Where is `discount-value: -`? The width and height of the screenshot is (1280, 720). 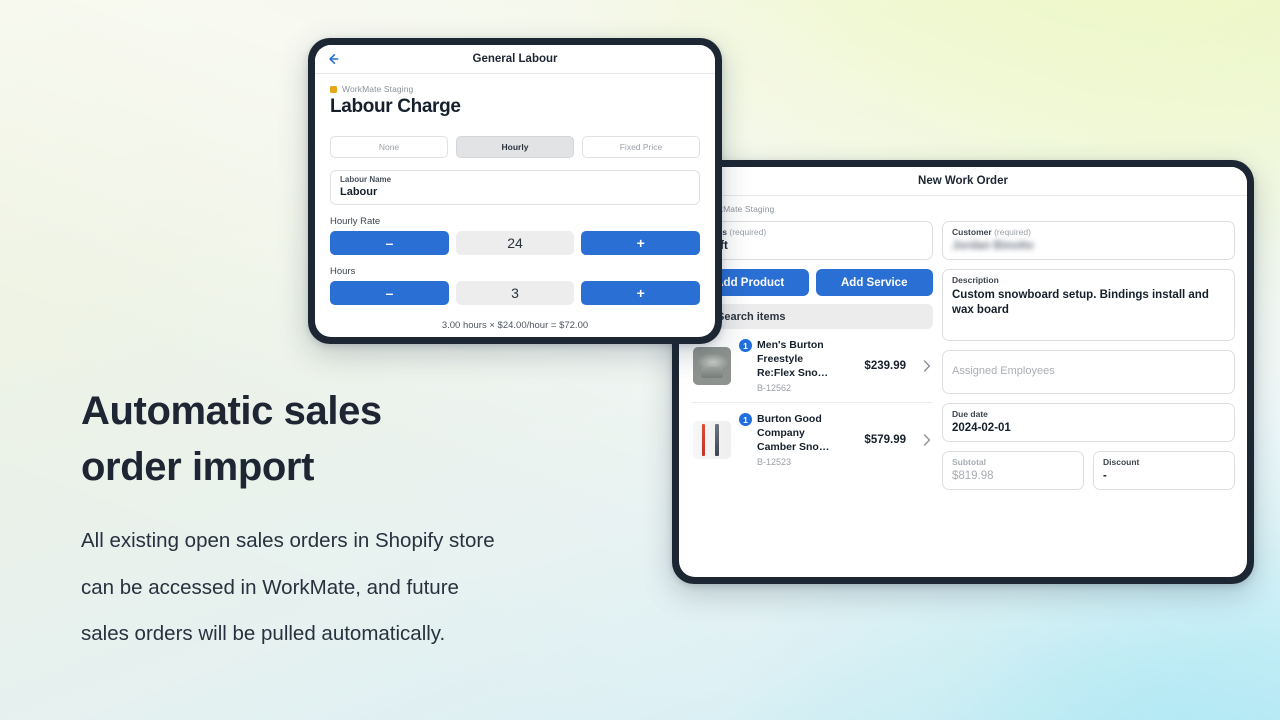
discount-value: - is located at coordinates (1105, 476).